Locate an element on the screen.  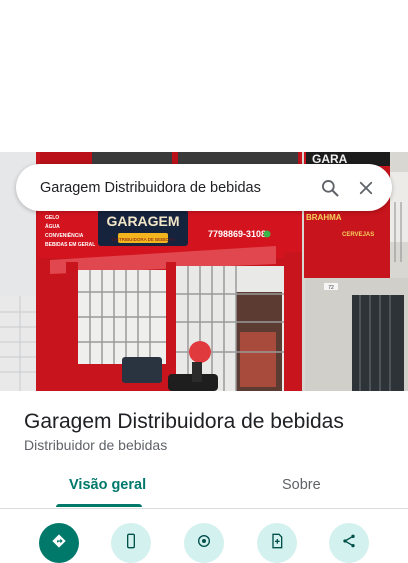
phone-icon is located at coordinates (131, 541).